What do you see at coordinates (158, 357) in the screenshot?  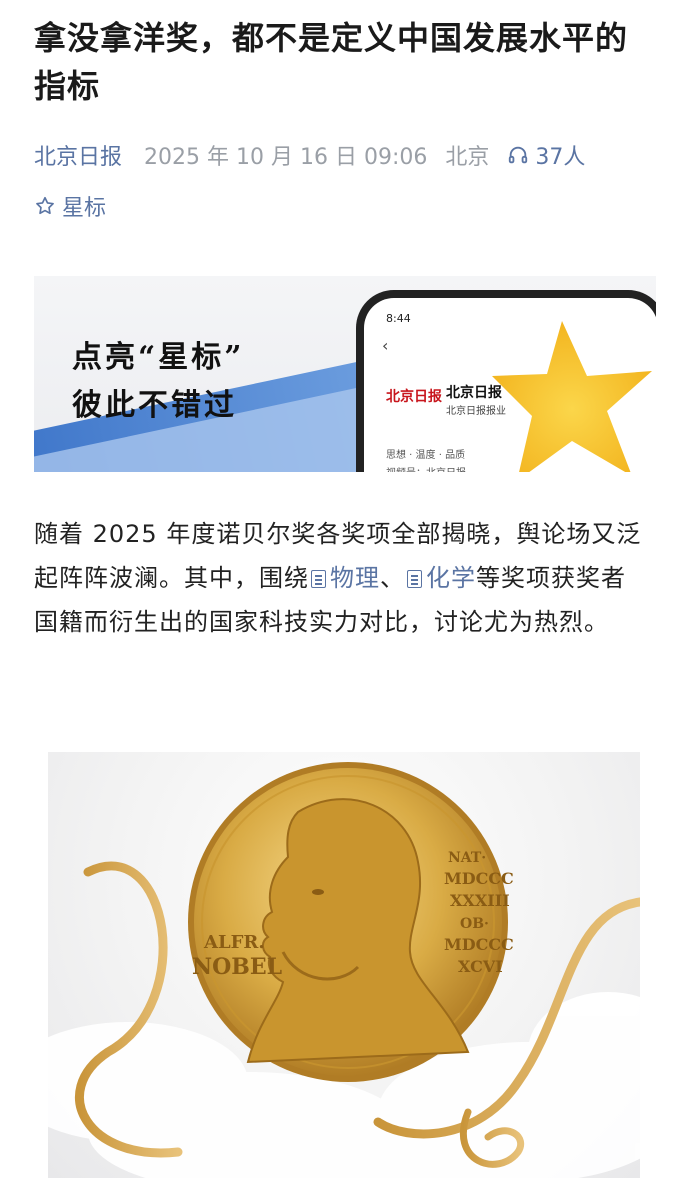 I see `slogan-line: 点亮“星标”` at bounding box center [158, 357].